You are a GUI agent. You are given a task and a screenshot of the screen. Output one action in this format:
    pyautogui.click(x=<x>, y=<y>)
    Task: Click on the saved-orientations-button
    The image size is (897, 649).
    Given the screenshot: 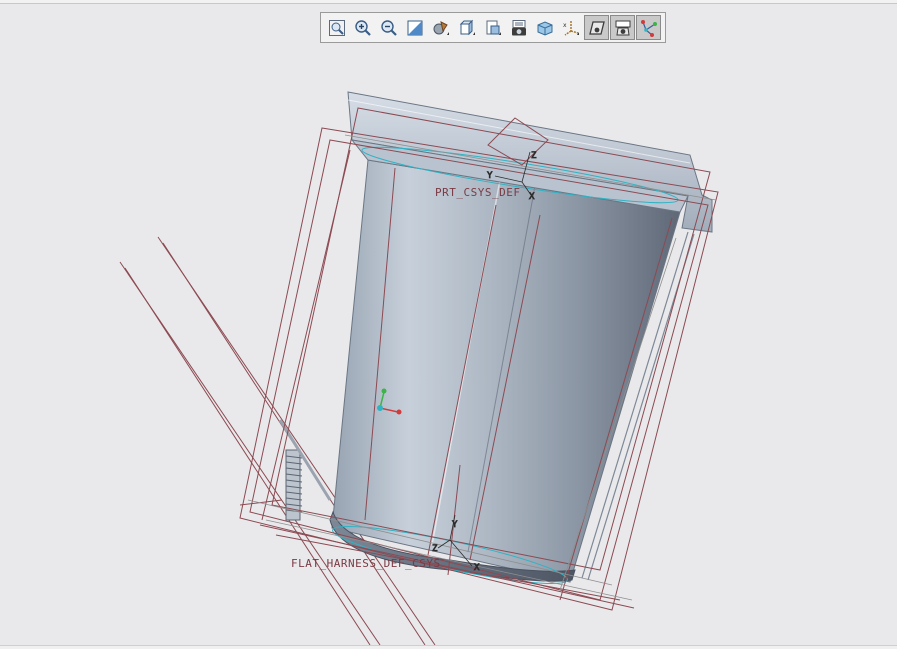 What is the action you would take?
    pyautogui.click(x=466, y=27)
    